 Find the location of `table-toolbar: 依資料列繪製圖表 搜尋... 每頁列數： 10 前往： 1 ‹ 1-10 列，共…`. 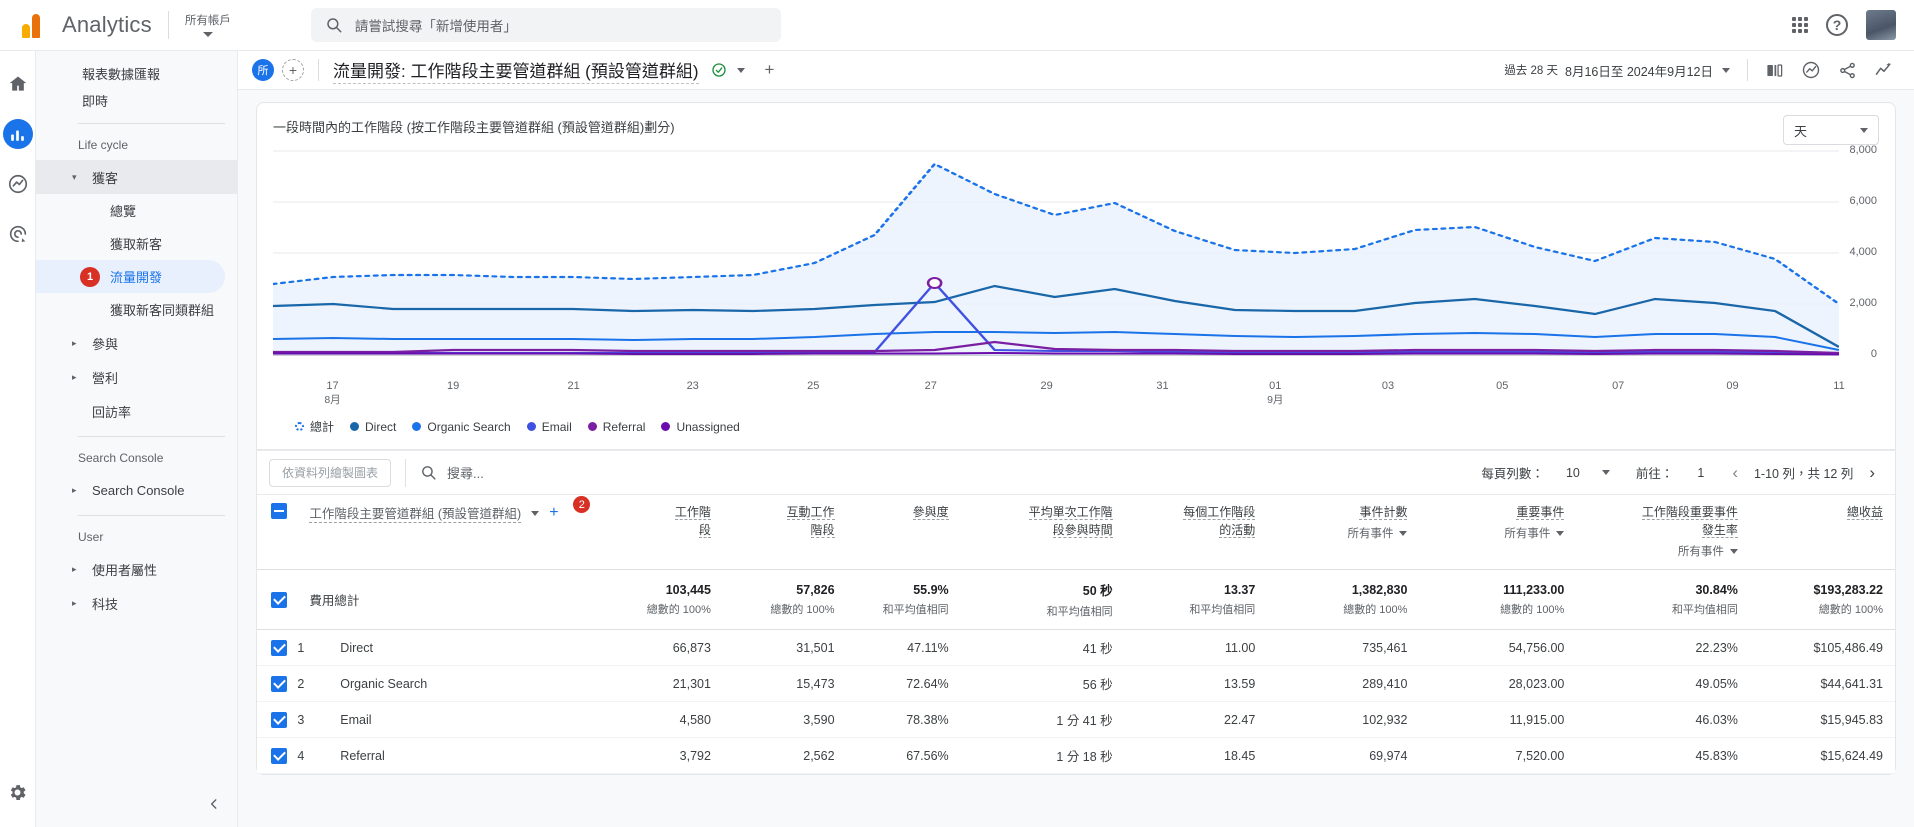

table-toolbar: 依資料列繪製圖表 搜尋... 每頁列數： 10 前往： 1 ‹ 1-10 列，共… is located at coordinates (1076, 472).